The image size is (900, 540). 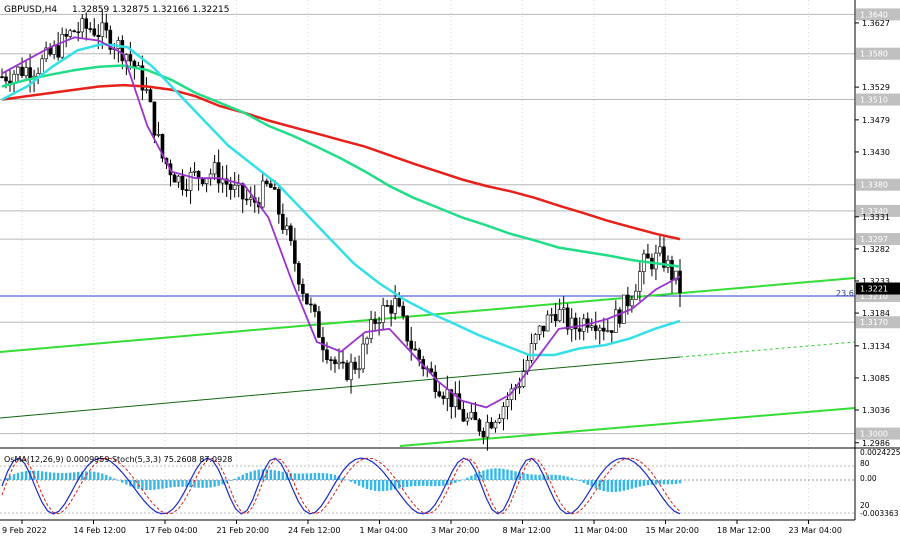 What do you see at coordinates (876, 410) in the screenshot?
I see `price-tick-label: 1.3036` at bounding box center [876, 410].